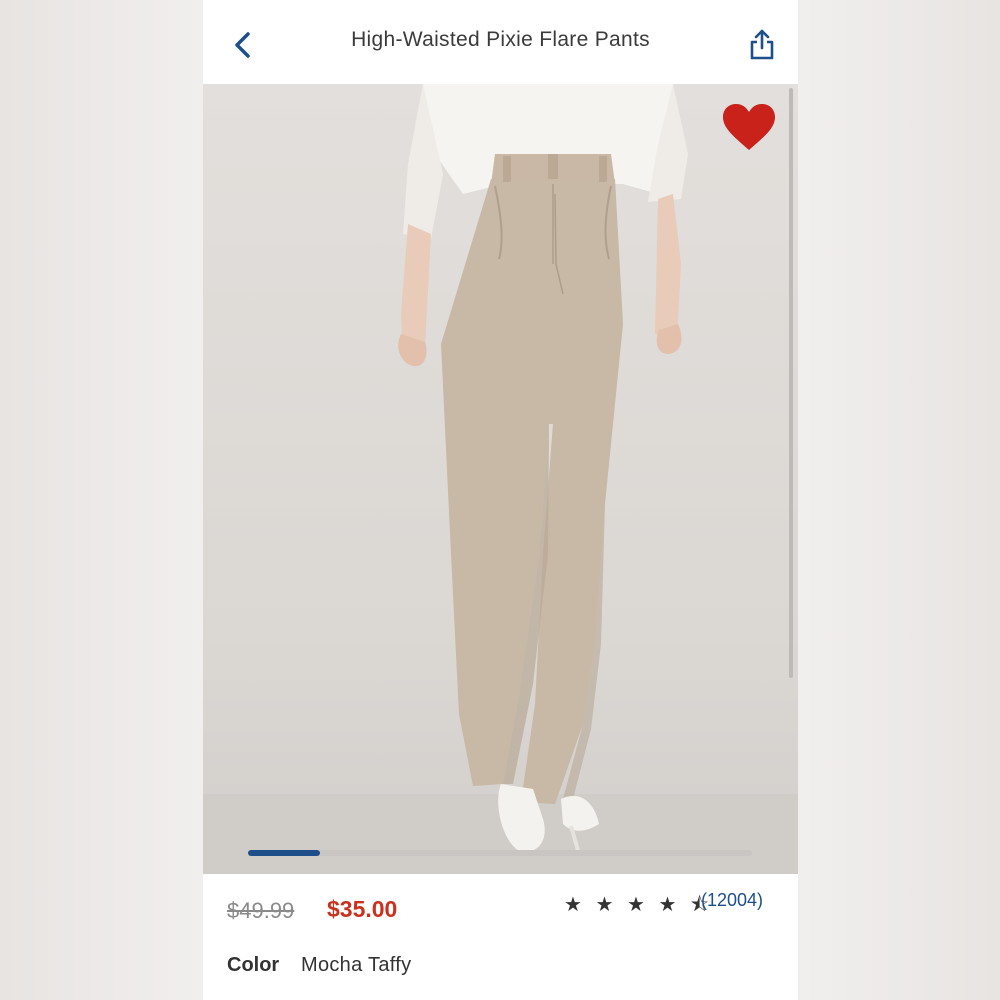 Image resolution: width=1000 pixels, height=1000 pixels. I want to click on original-price: $49.99, so click(261, 910).